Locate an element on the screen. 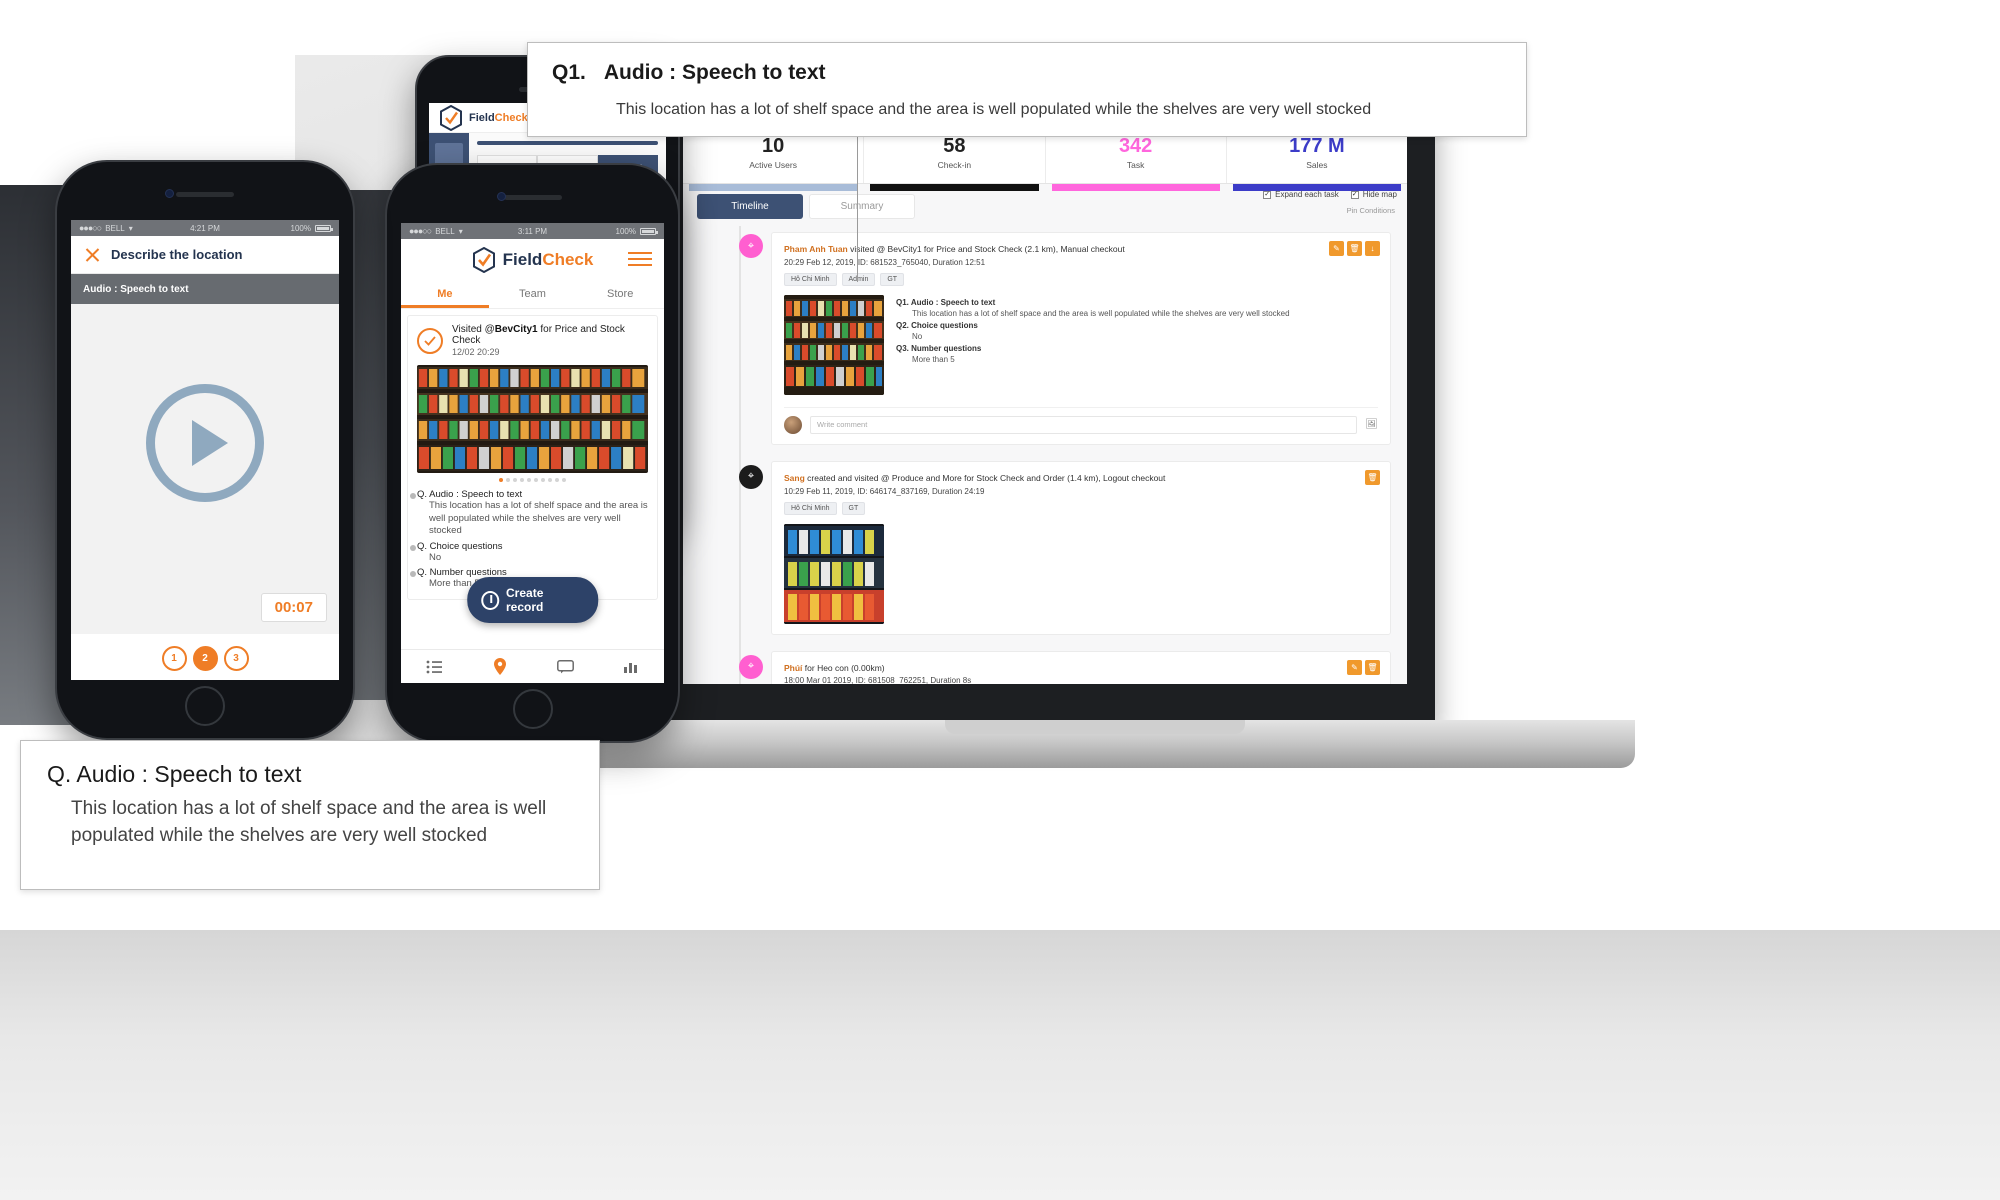  qa-question: Q2. Choice questions is located at coordinates (937, 325).